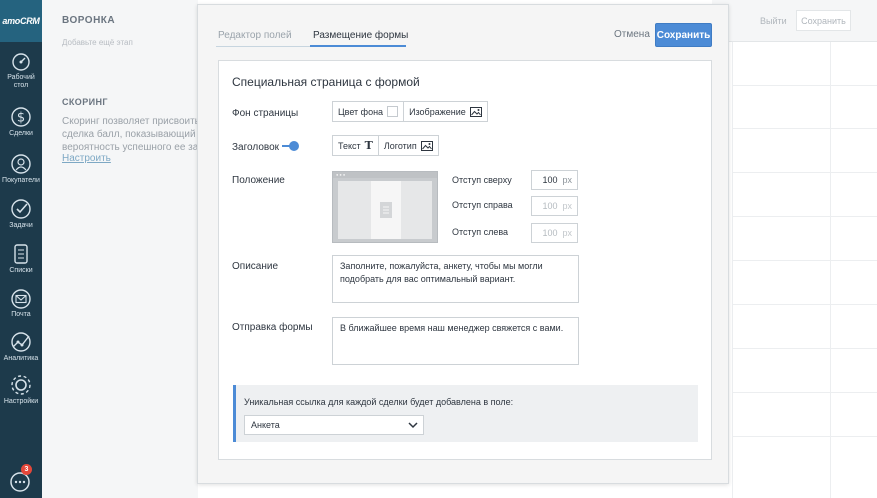 The width and height of the screenshot is (877, 498). I want to click on heading-toggle, so click(290, 146).